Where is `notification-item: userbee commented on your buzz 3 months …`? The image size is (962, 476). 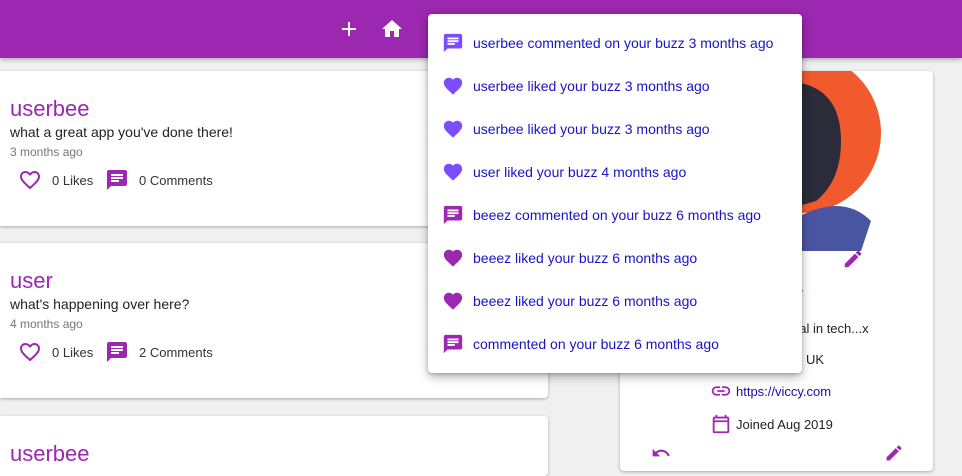
notification-item: userbee commented on your buzz 3 months … is located at coordinates (615, 43).